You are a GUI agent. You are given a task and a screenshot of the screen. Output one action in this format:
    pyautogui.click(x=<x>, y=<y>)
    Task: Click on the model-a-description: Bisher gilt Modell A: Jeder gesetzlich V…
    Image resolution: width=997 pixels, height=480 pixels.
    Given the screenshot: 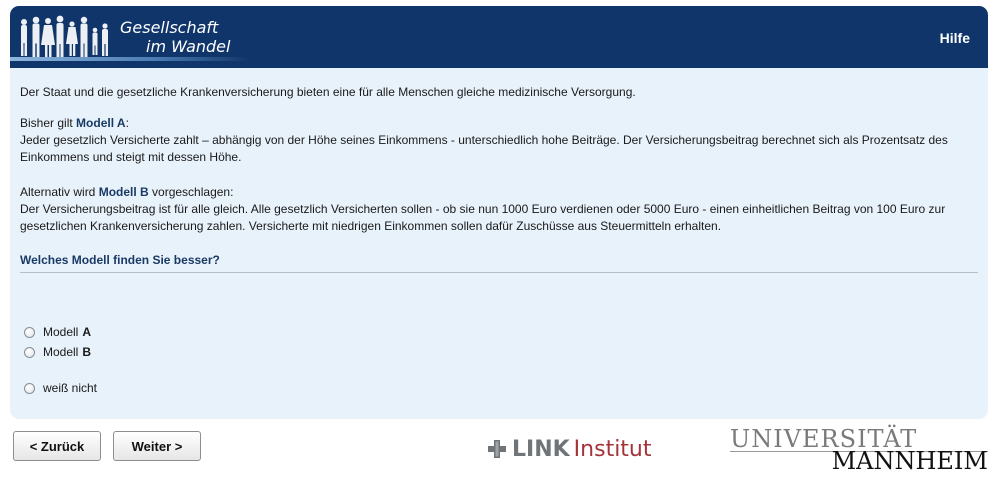 What is the action you would take?
    pyautogui.click(x=499, y=140)
    